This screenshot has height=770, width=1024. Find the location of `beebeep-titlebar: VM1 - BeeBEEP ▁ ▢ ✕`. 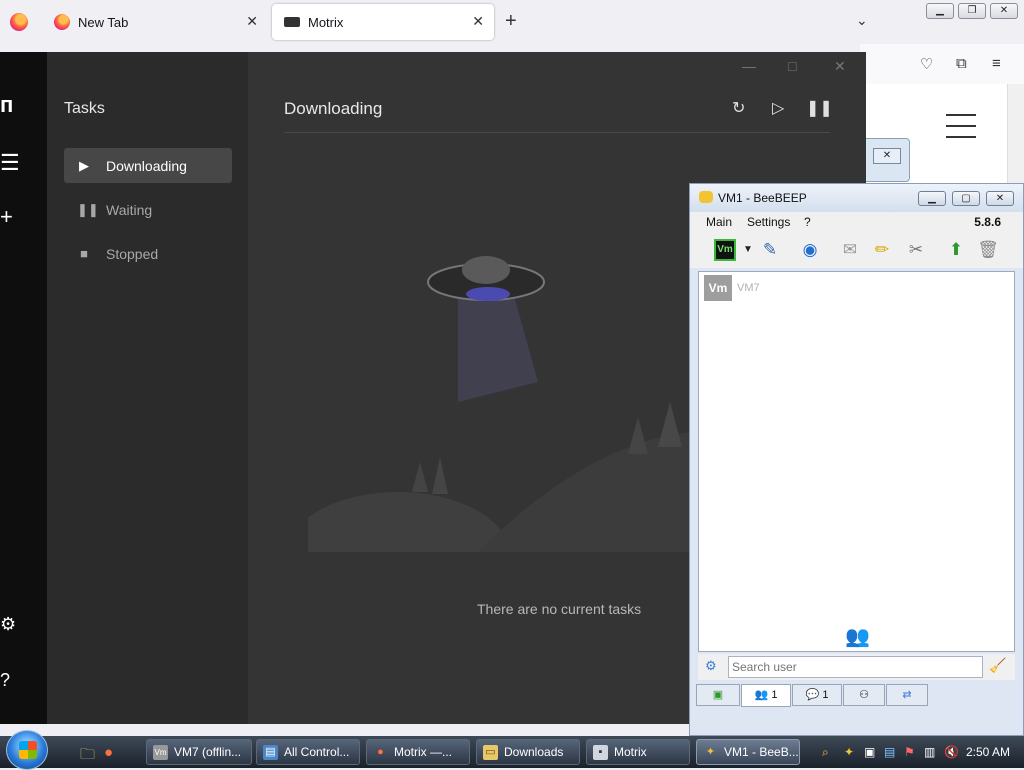

beebeep-titlebar: VM1 - BeeBEEP ▁ ▢ ✕ is located at coordinates (856, 198).